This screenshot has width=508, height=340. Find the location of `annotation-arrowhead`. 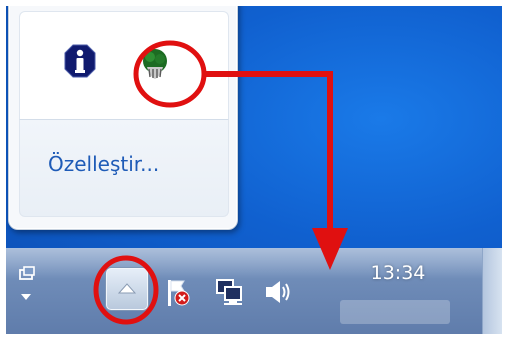

annotation-arrowhead is located at coordinates (330, 249).